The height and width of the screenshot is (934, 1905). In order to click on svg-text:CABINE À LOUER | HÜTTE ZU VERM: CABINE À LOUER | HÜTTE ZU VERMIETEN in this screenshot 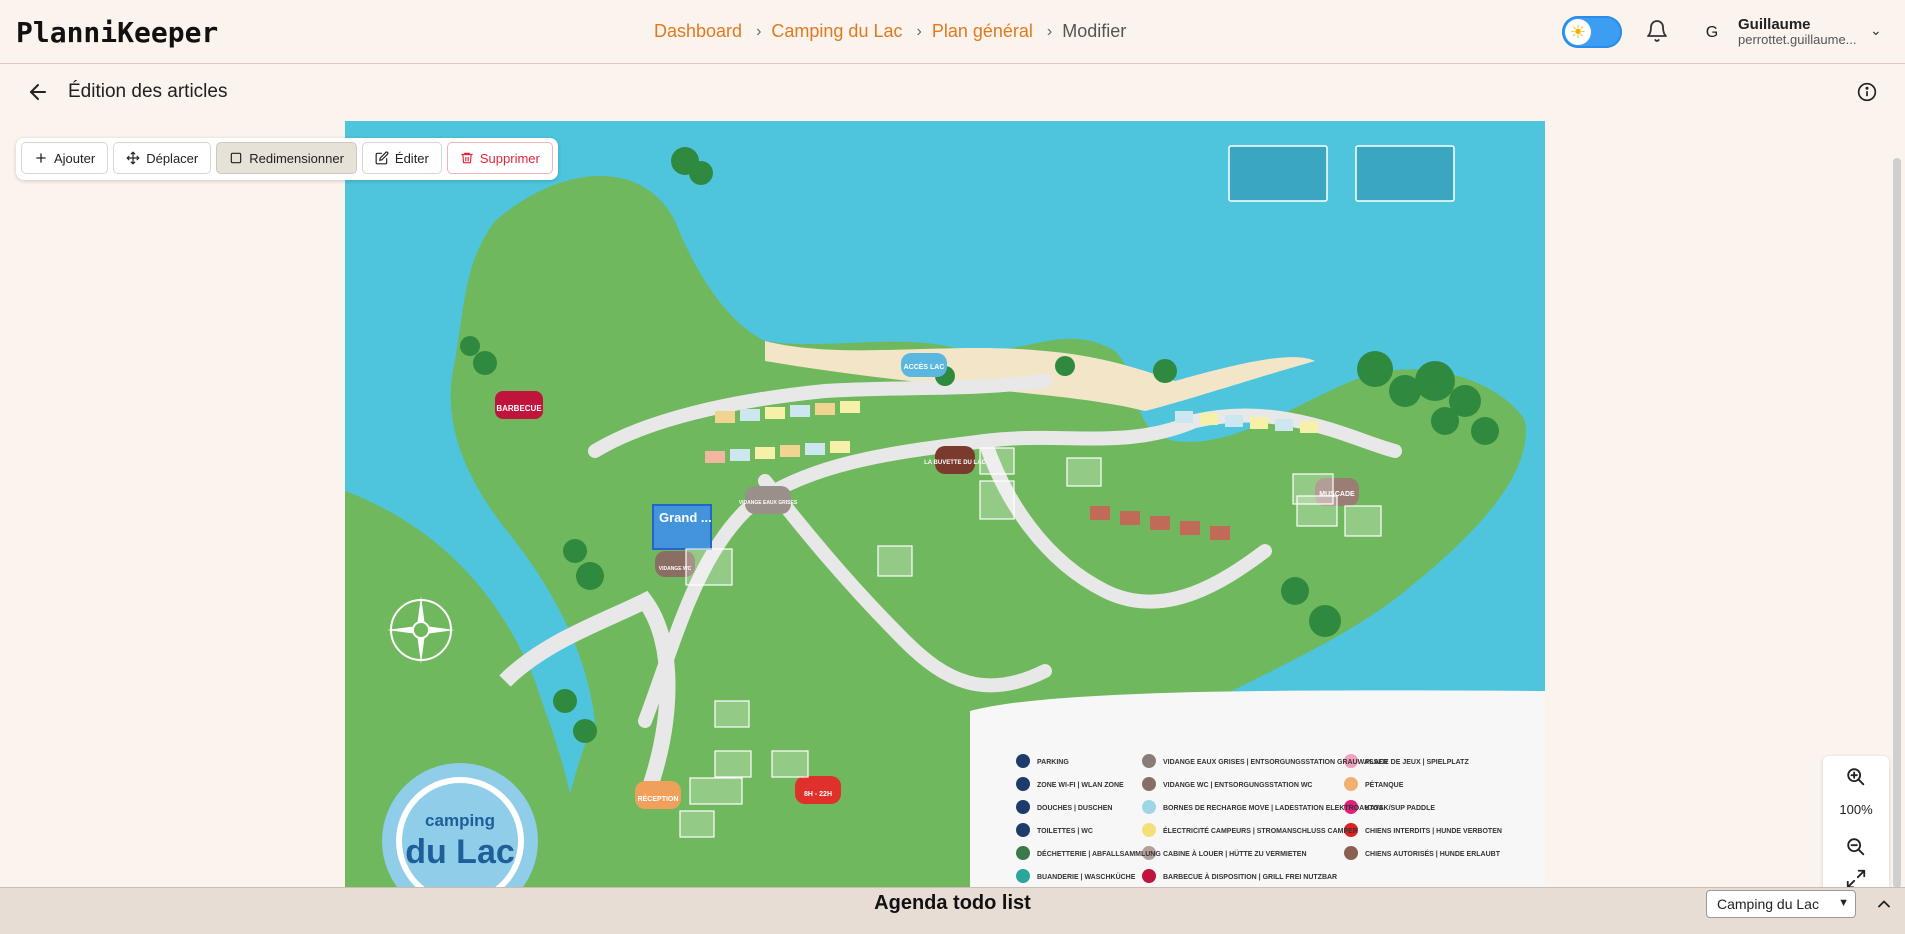, I will do `click(1235, 853)`.